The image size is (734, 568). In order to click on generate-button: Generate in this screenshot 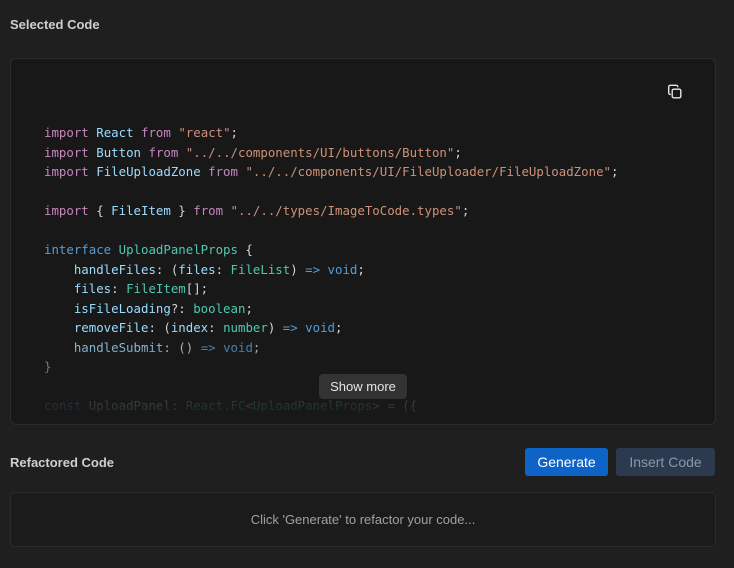, I will do `click(566, 462)`.